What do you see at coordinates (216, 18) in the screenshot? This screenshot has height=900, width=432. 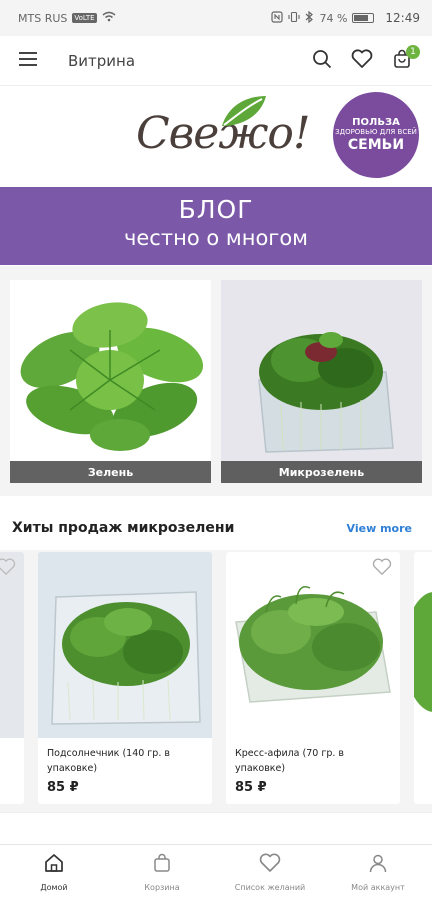 I see `status-bar: MTS RUS VoLTE 74 % 12:49` at bounding box center [216, 18].